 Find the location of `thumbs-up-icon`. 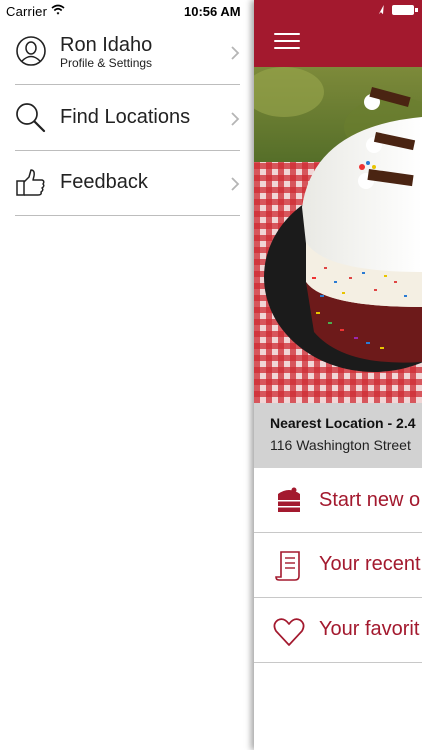

thumbs-up-icon is located at coordinates (30, 182).